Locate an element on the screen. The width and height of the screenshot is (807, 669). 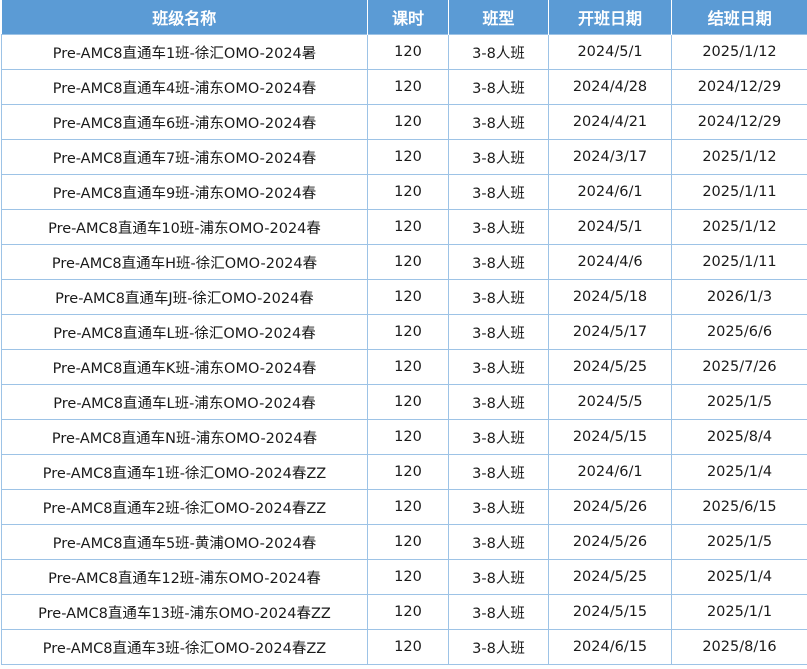
cell-end-date: 2025/8/16 is located at coordinates (739, 647).